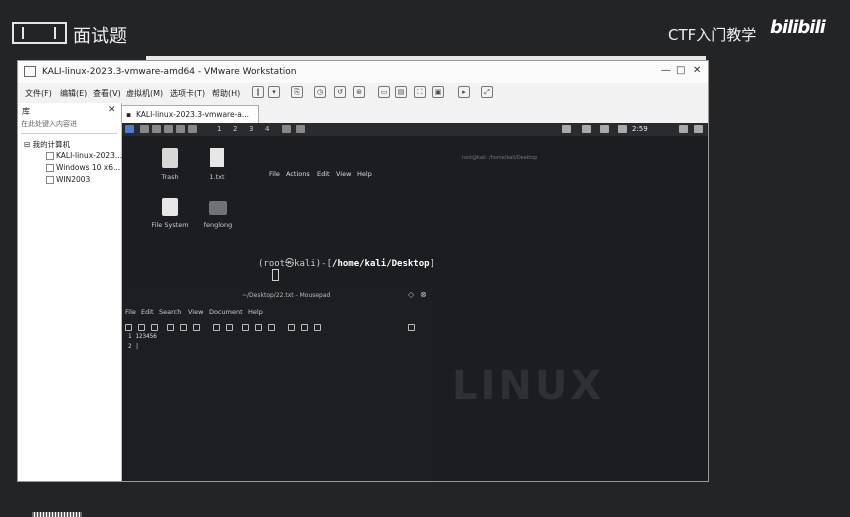 Image resolution: width=850 pixels, height=517 pixels. I want to click on trash-icon, so click(170, 158).